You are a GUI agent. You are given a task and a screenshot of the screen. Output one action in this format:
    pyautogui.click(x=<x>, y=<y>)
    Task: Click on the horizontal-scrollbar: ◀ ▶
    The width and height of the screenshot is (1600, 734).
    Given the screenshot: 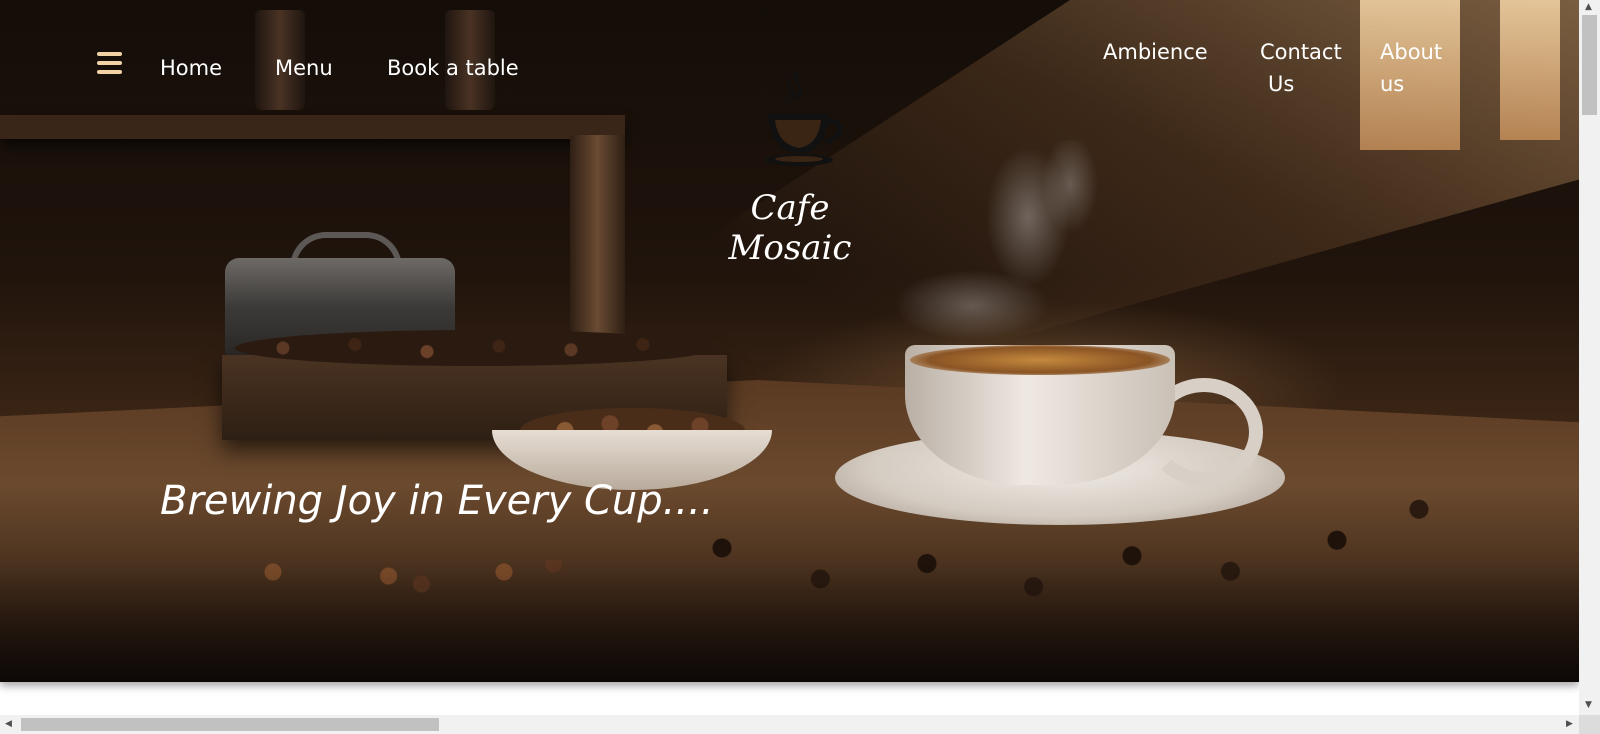 What is the action you would take?
    pyautogui.click(x=789, y=724)
    